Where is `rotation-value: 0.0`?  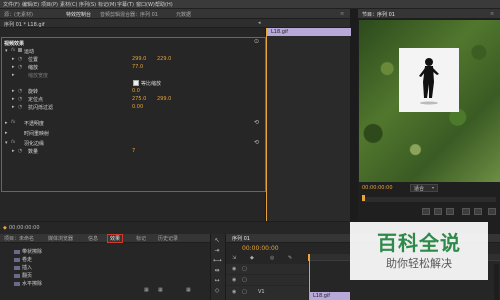
rotation-value: 0.0 is located at coordinates (136, 91).